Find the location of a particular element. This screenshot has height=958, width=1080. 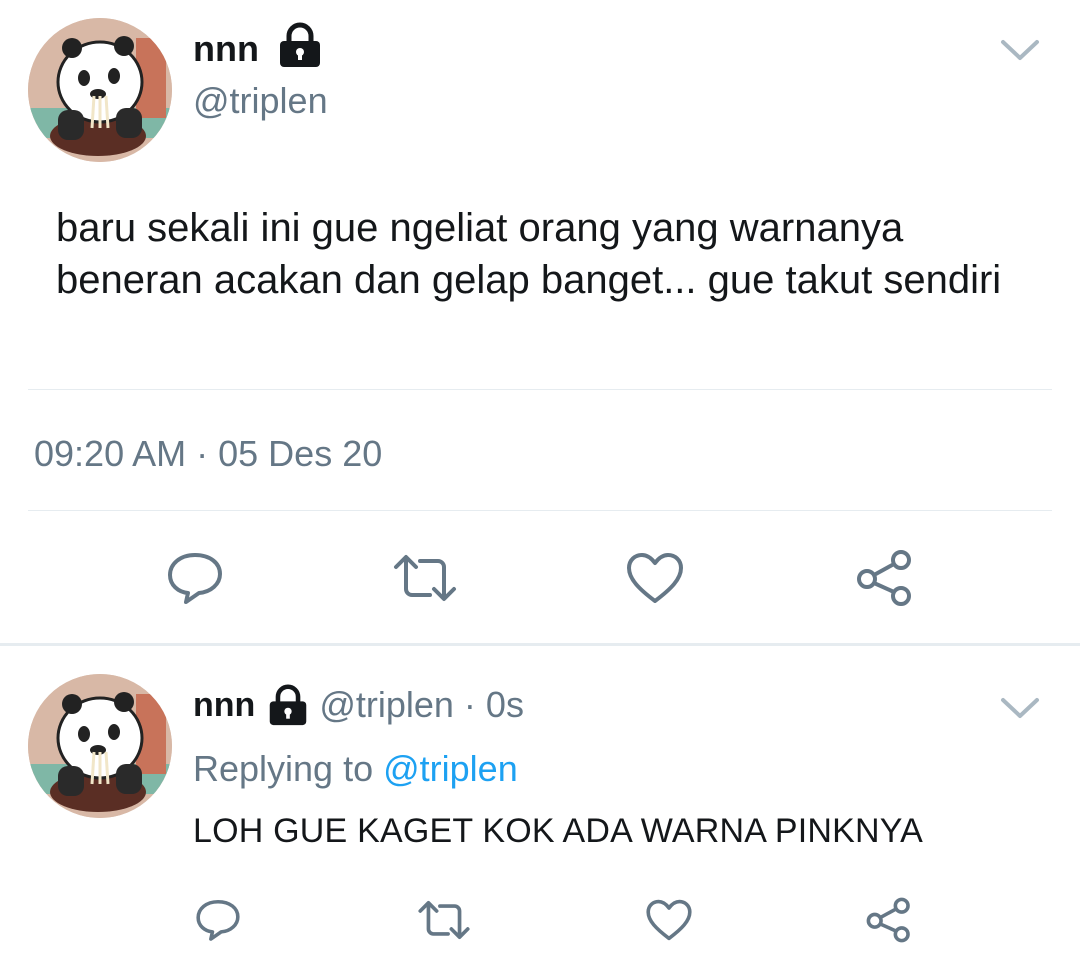

section-divider is located at coordinates (540, 644).